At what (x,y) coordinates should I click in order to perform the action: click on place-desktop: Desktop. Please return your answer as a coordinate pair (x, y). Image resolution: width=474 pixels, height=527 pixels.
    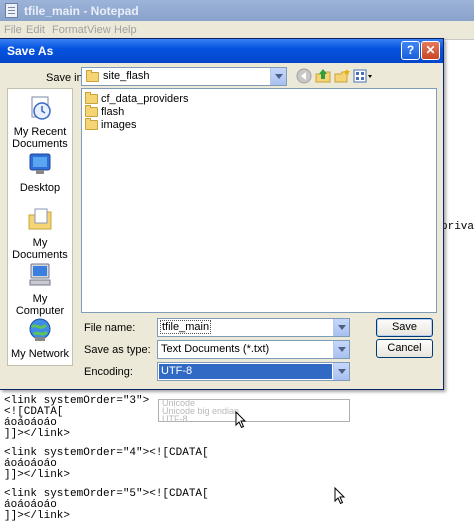
    Looking at the image, I should click on (40, 172).